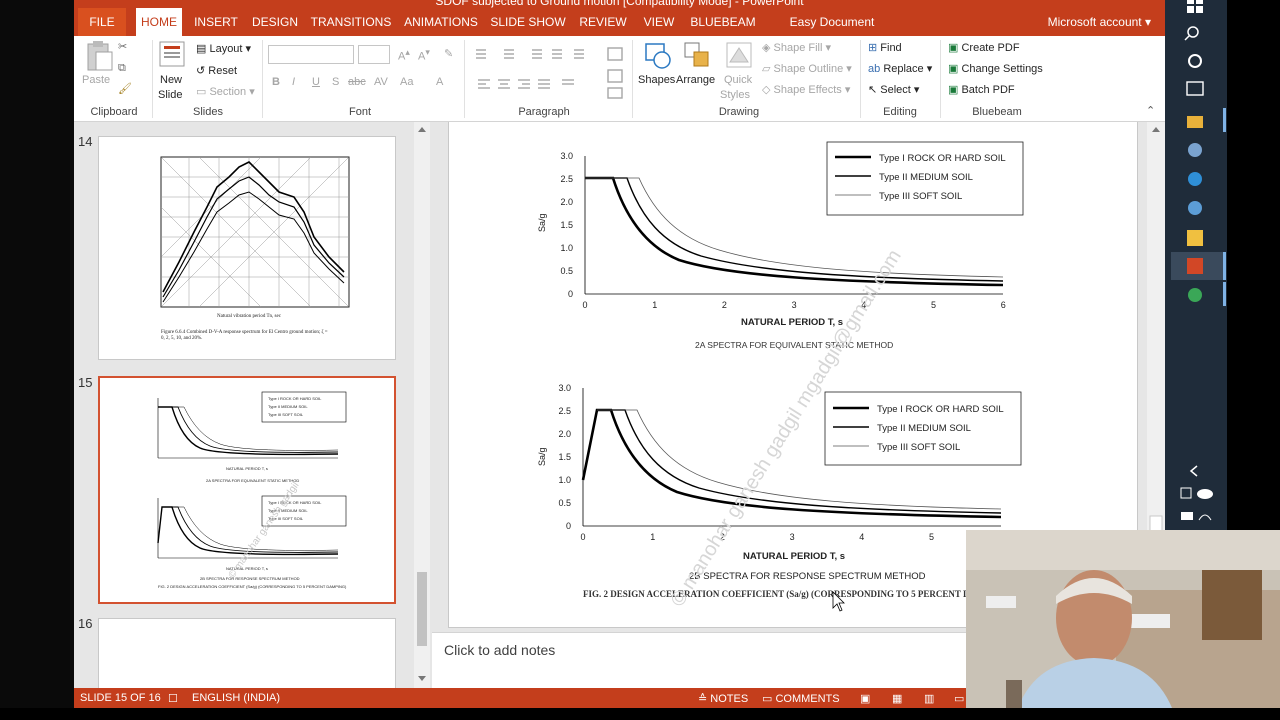 The width and height of the screenshot is (1280, 720). I want to click on chart-b-y-tick-0: 3.0, so click(564, 388).